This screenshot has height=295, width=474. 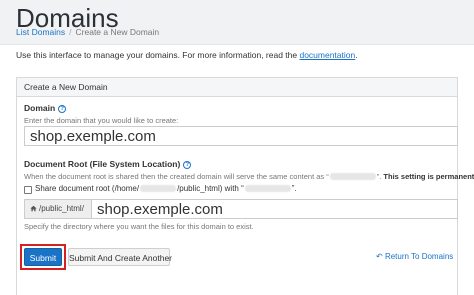 I want to click on domain-label: Domain?, so click(x=45, y=108).